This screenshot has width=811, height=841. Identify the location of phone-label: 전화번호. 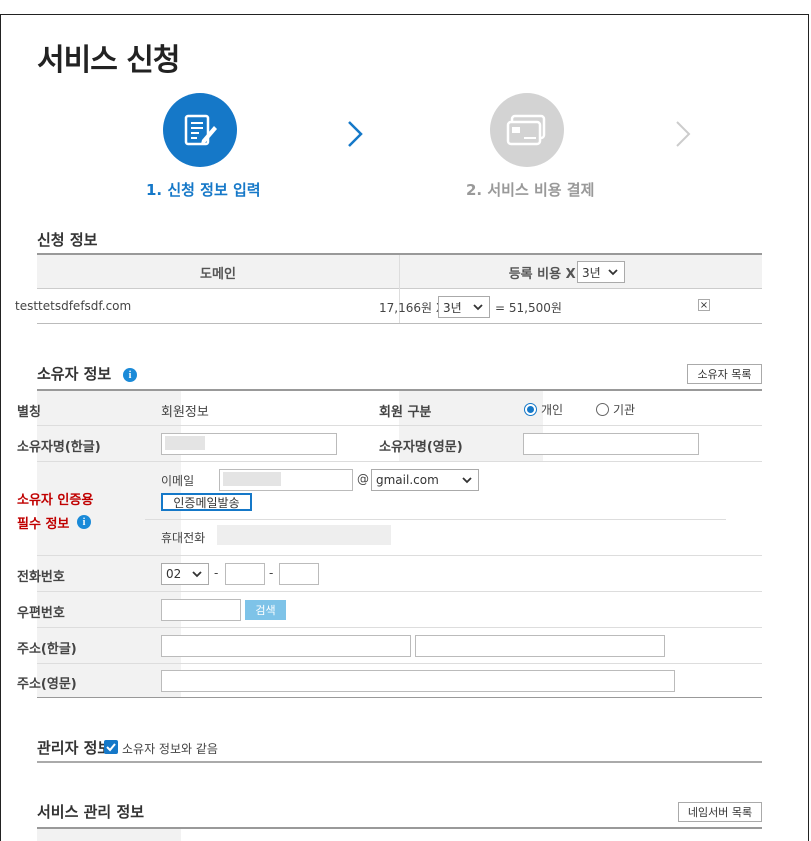
(41, 577).